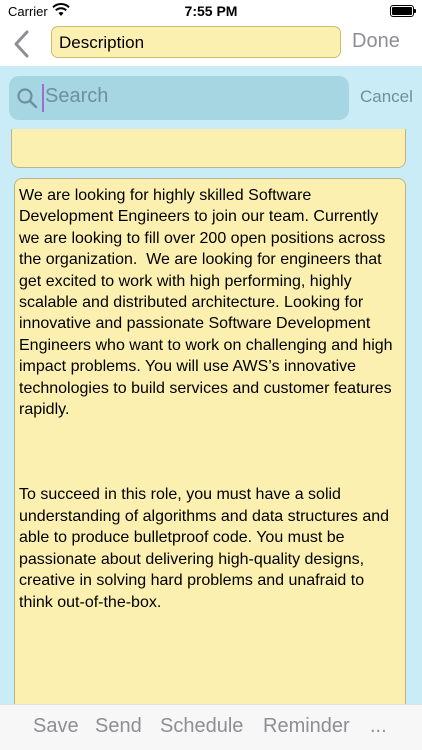 This screenshot has width=422, height=750. I want to click on status-bar: Carrier 7:55 PM, so click(211, 11).